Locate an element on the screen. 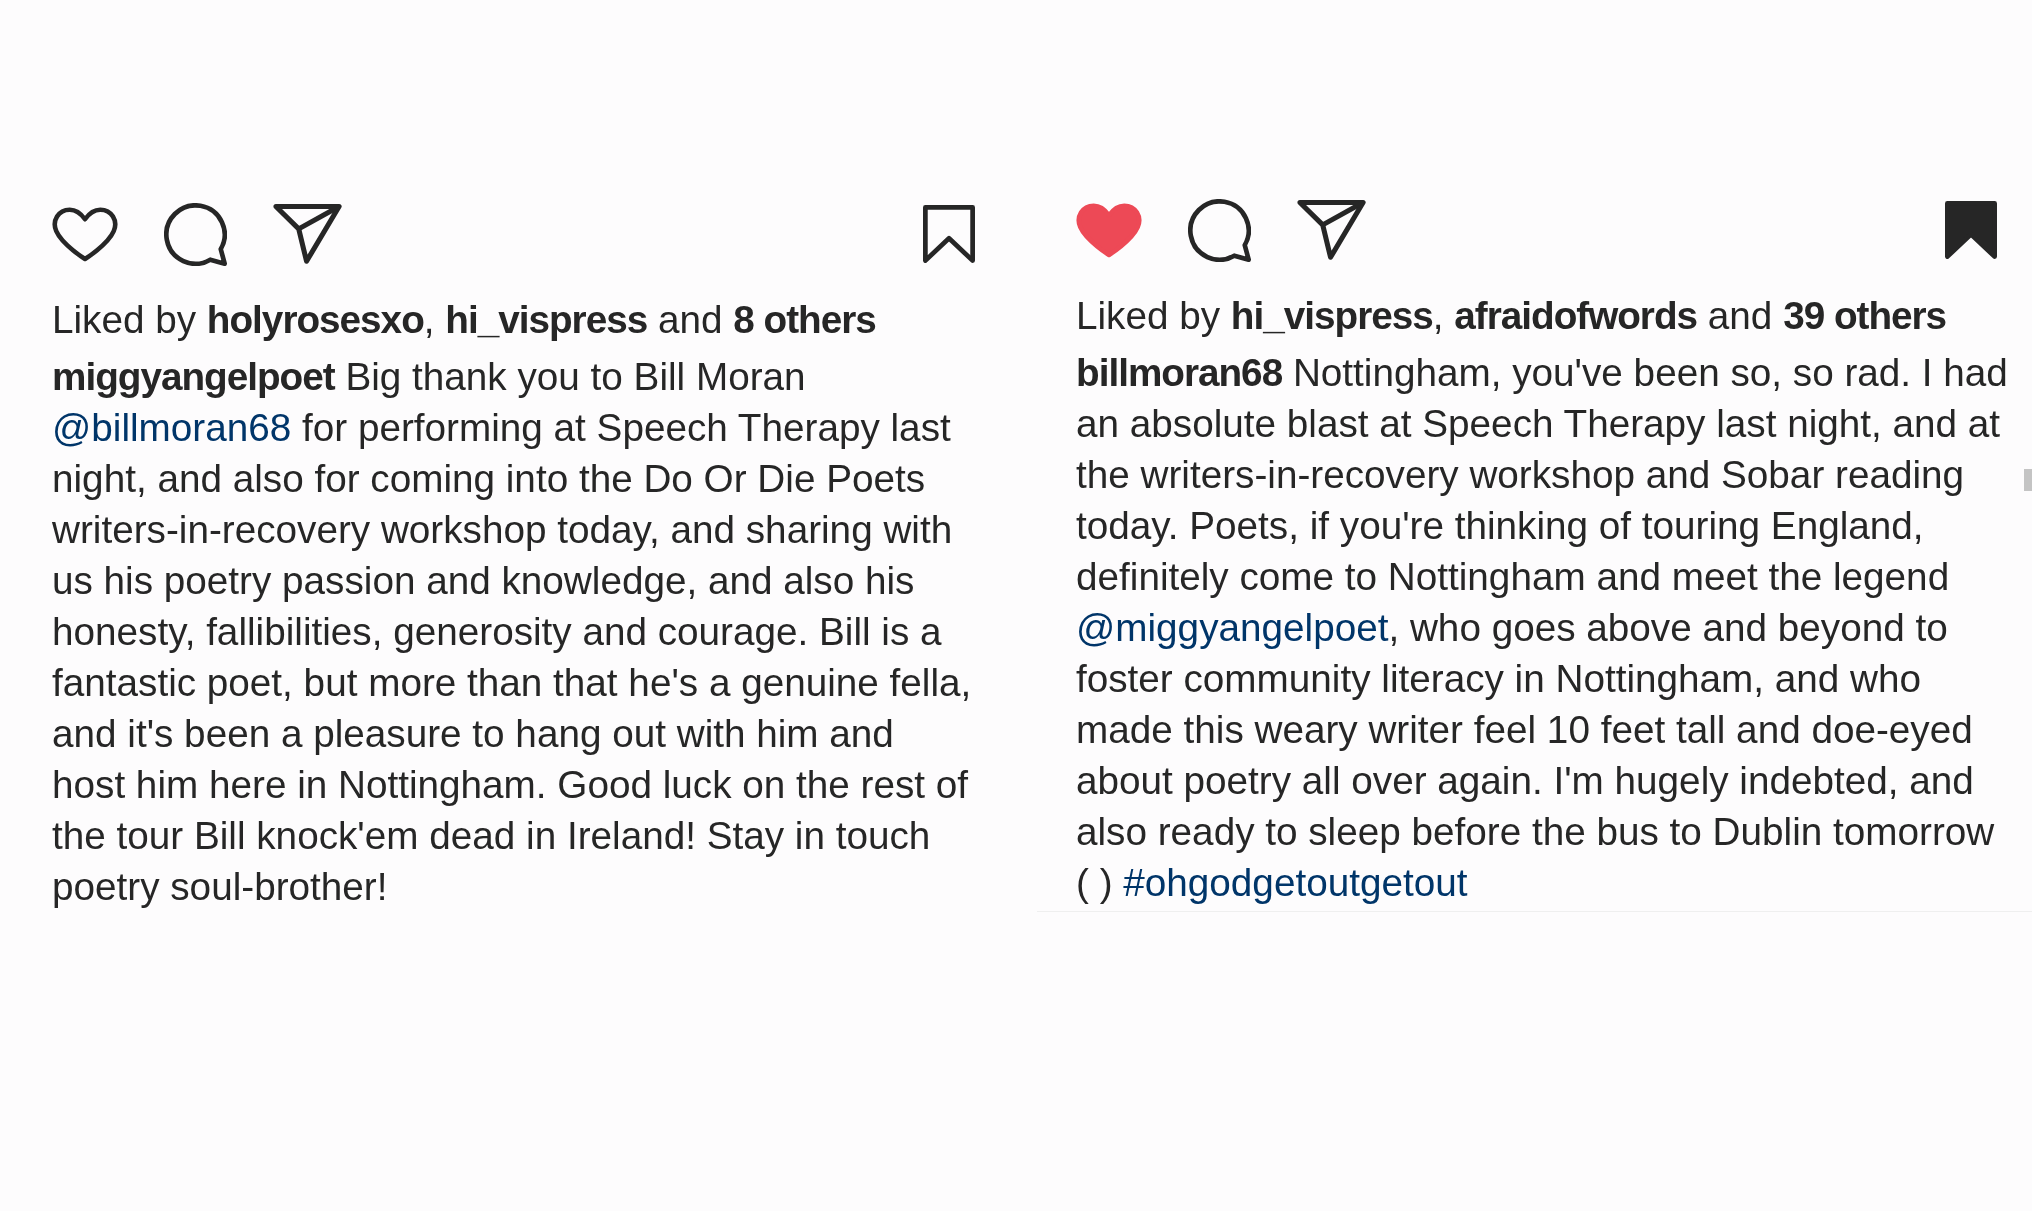 The image size is (2032, 1211). mention-link: @miggyangelpoet is located at coordinates (1232, 627).